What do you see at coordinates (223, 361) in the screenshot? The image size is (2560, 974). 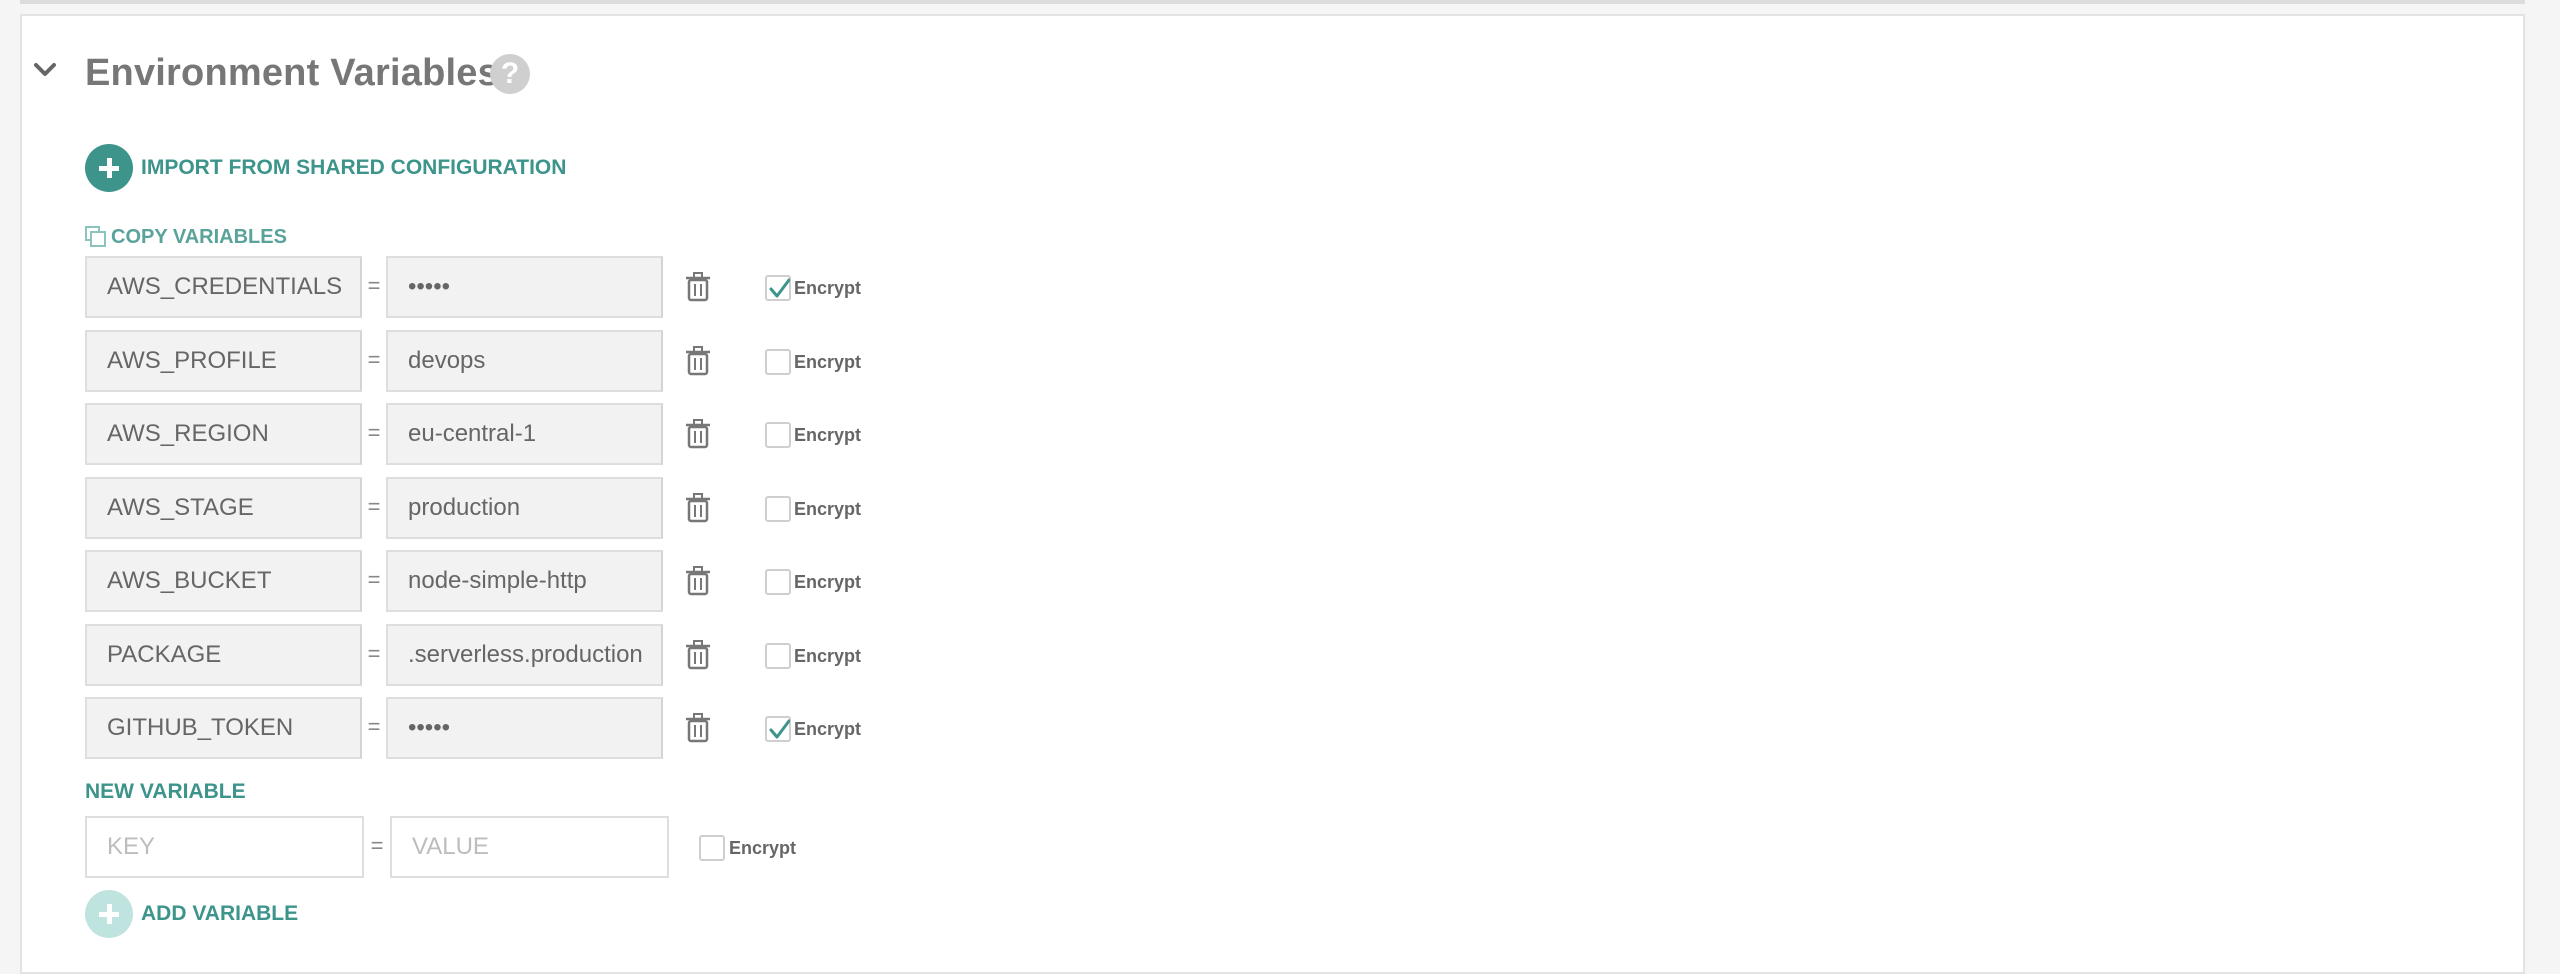 I see `variable-key-field: AWS_PROFILE` at bounding box center [223, 361].